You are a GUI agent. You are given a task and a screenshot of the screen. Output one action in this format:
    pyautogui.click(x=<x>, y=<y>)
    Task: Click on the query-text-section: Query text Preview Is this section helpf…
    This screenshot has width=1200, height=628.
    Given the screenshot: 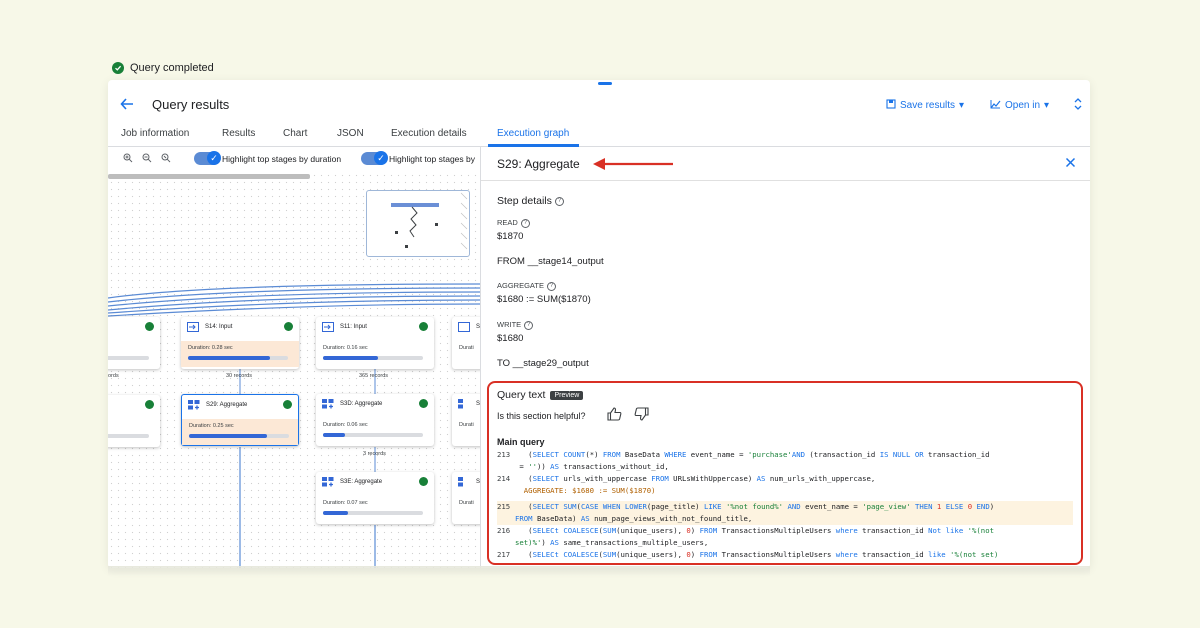 What is the action you would take?
    pyautogui.click(x=785, y=473)
    